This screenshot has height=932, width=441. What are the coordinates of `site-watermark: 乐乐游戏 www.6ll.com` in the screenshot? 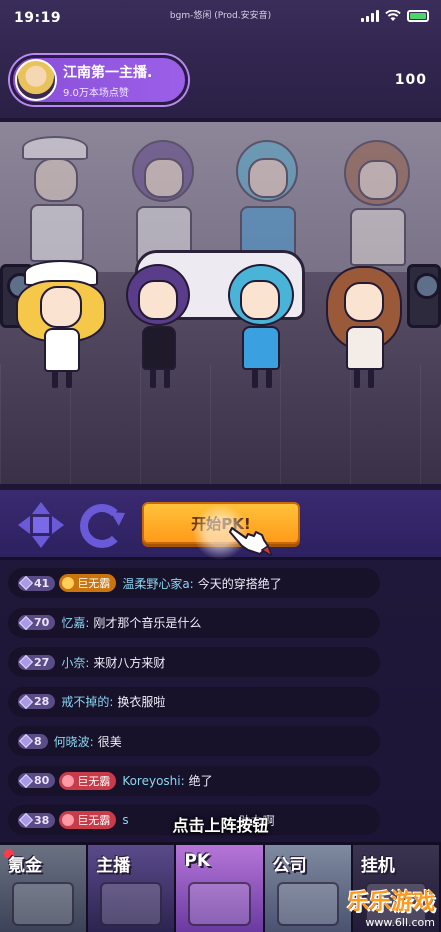 It's located at (391, 906).